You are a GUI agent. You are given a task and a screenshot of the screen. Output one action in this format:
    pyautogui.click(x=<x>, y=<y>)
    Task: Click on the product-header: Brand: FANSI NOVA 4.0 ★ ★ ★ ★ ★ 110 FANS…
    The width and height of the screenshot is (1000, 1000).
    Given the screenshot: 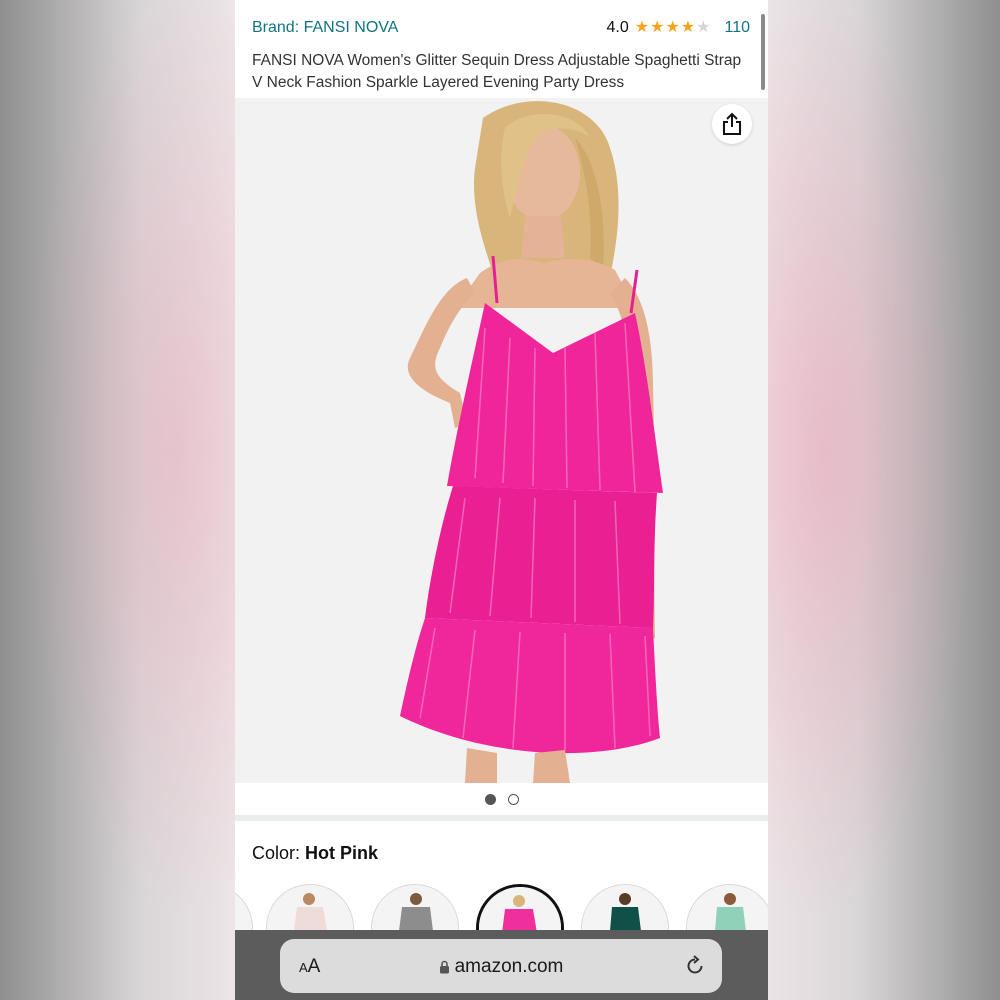 What is the action you would take?
    pyautogui.click(x=501, y=49)
    